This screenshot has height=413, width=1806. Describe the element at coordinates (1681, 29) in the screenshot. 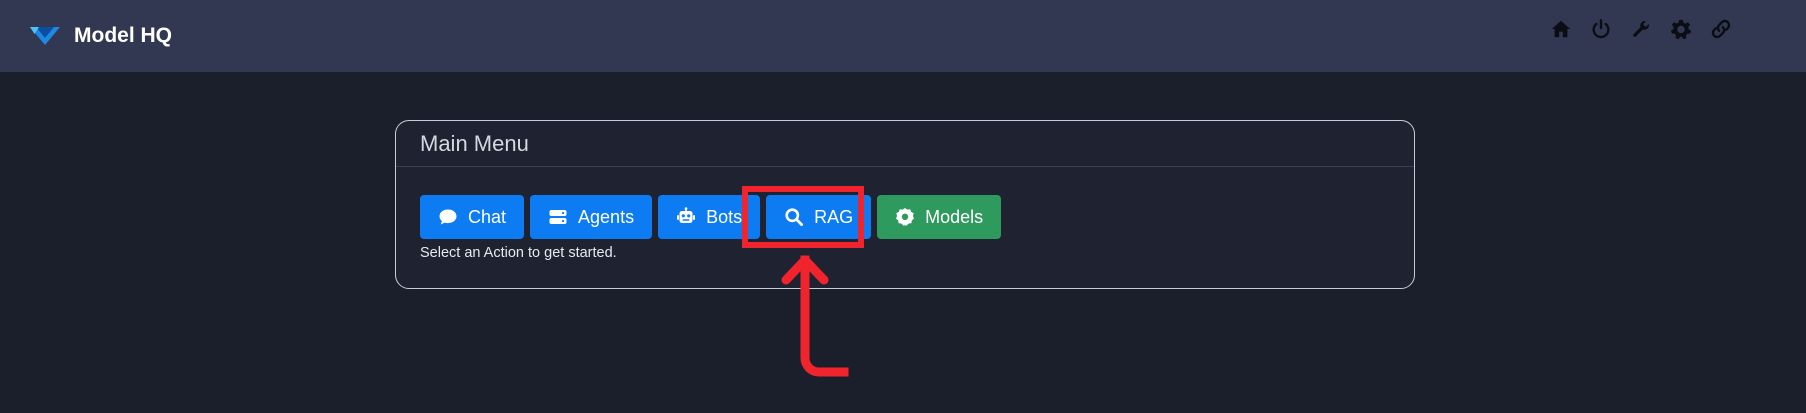

I see `gear-icon` at that location.